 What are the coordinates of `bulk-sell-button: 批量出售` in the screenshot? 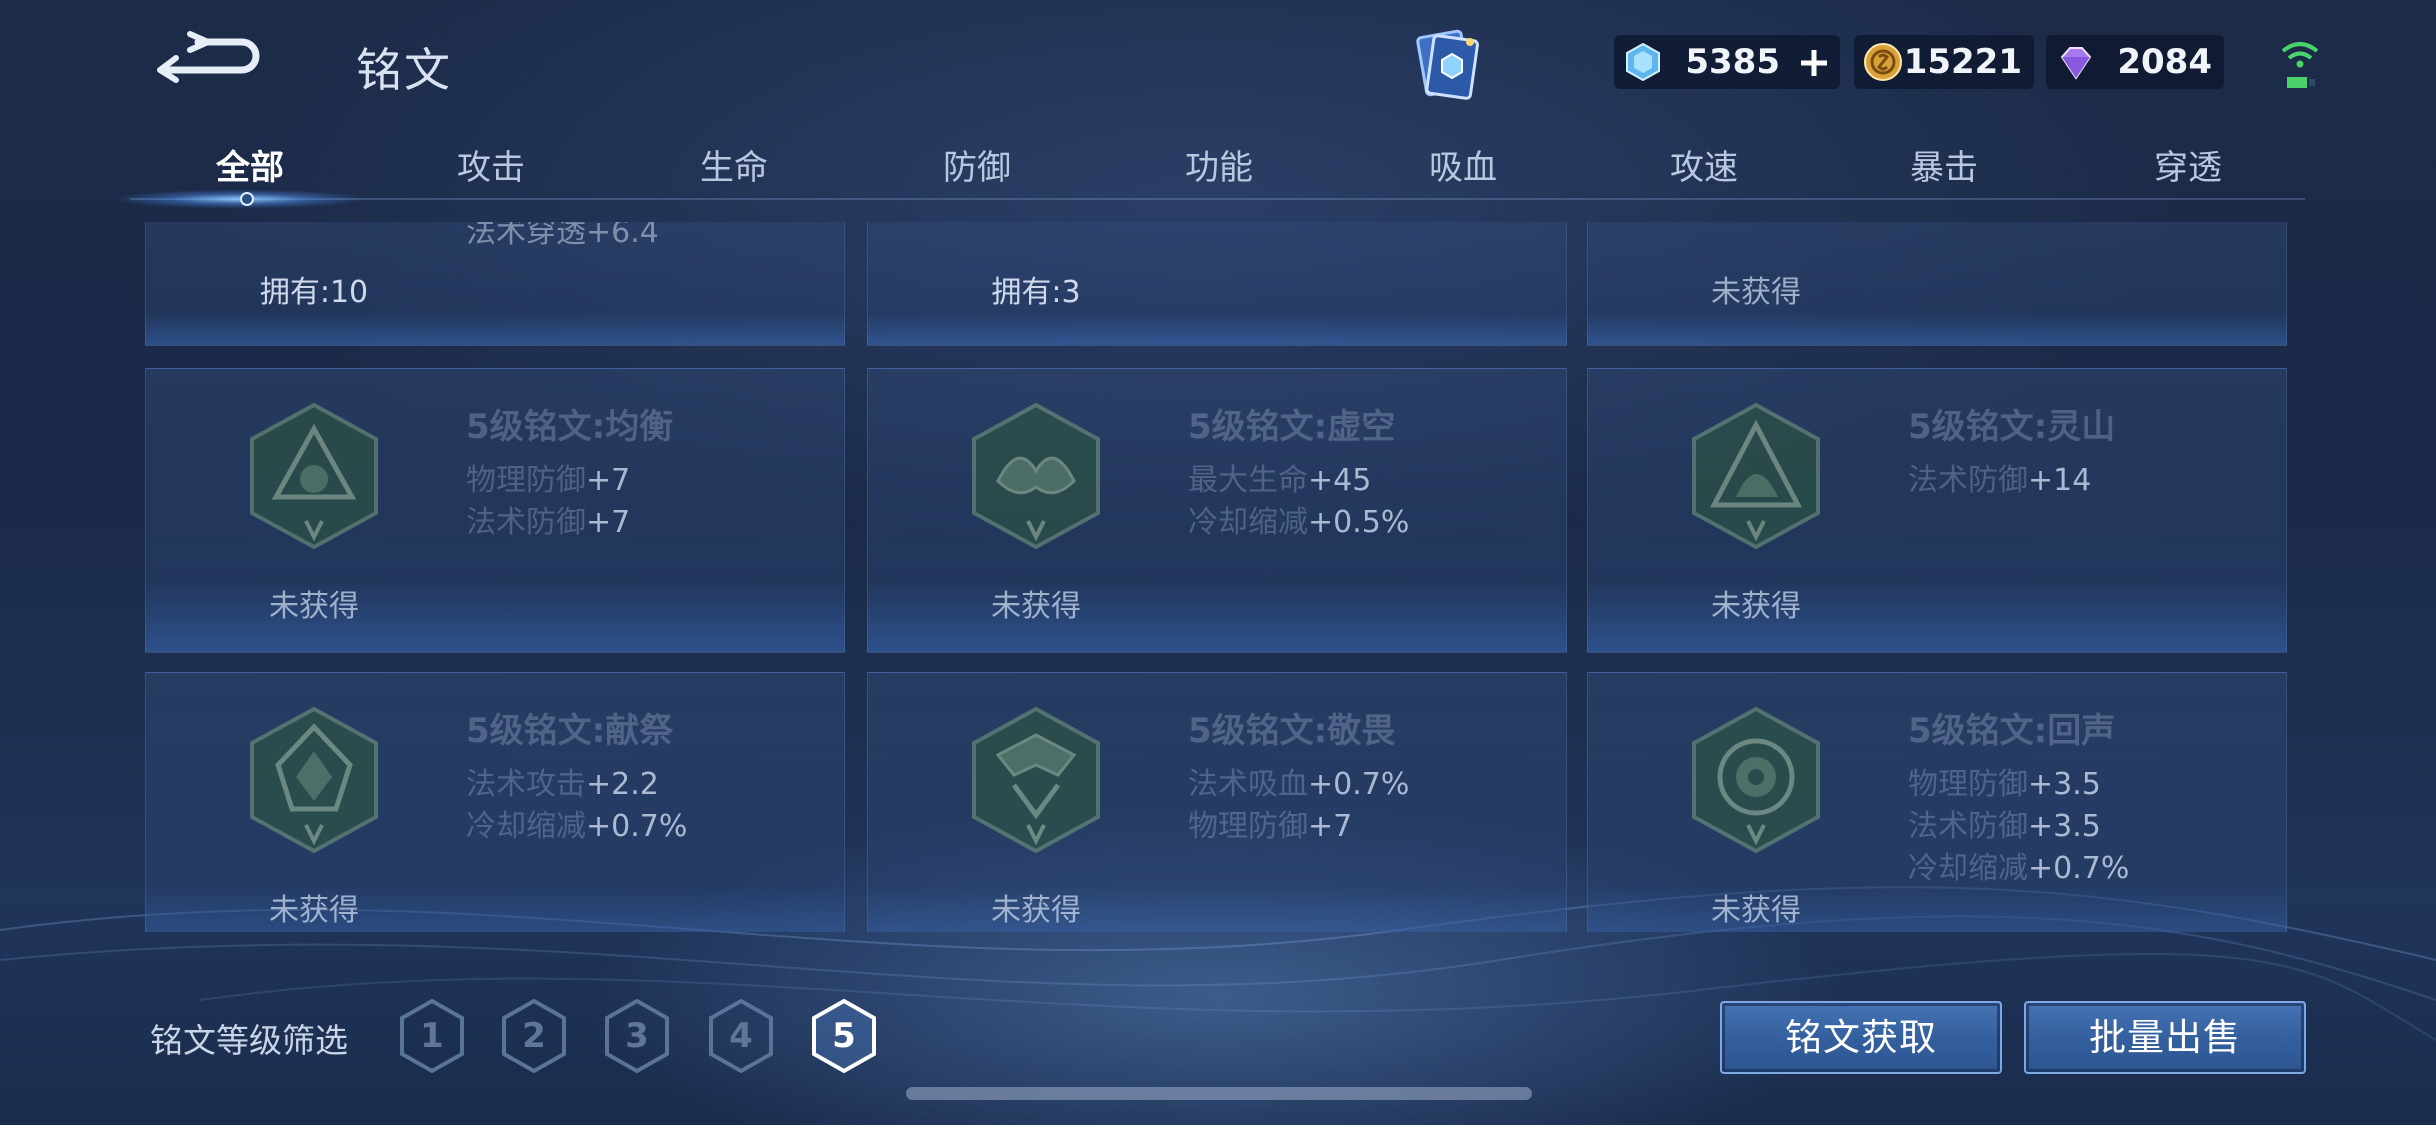 It's located at (2165, 1037).